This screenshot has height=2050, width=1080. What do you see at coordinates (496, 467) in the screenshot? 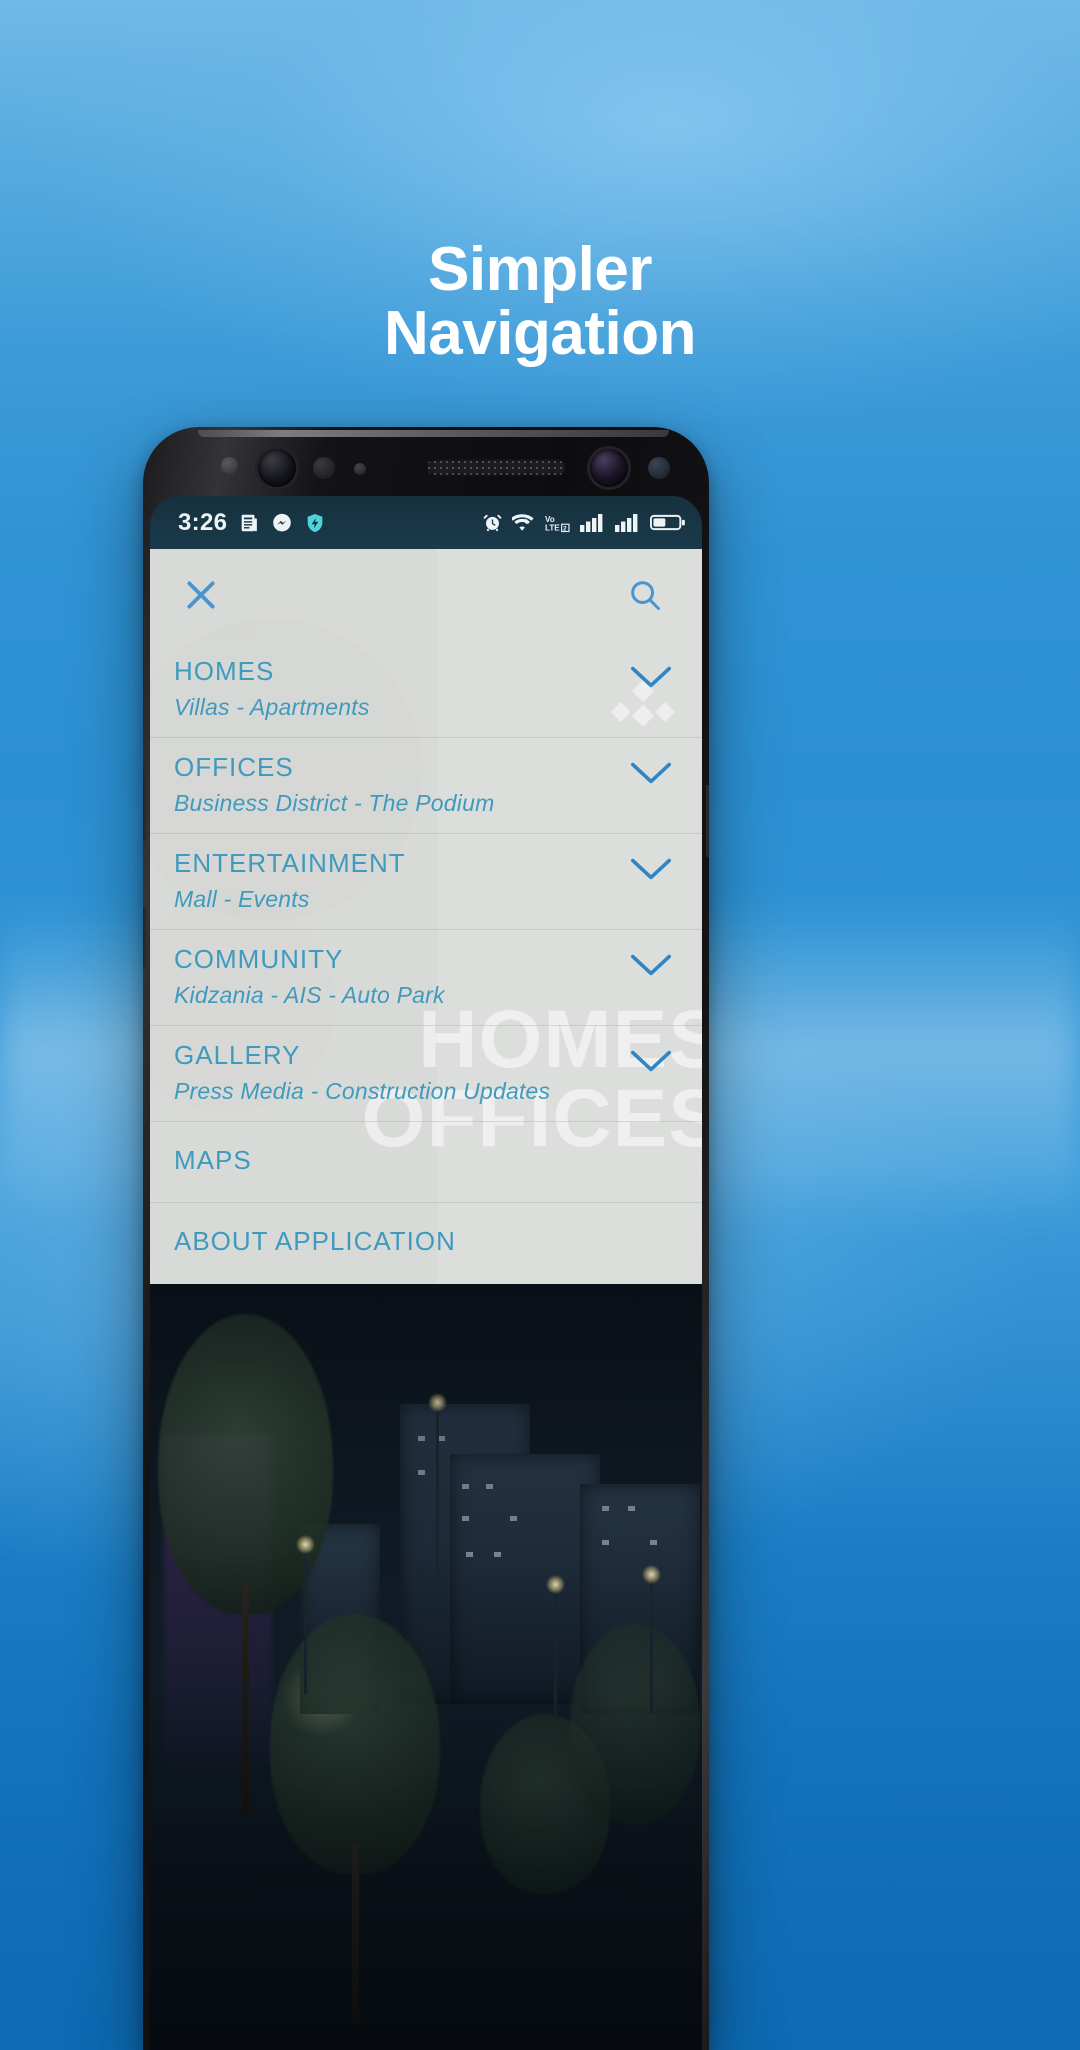
I see `earpiece-speaker-icon` at bounding box center [496, 467].